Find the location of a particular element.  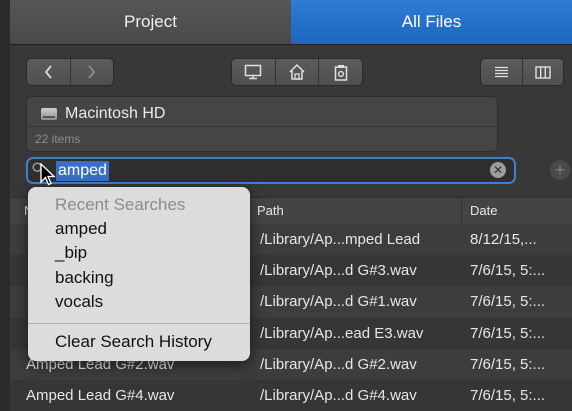

search-input: amped is located at coordinates (82, 171).